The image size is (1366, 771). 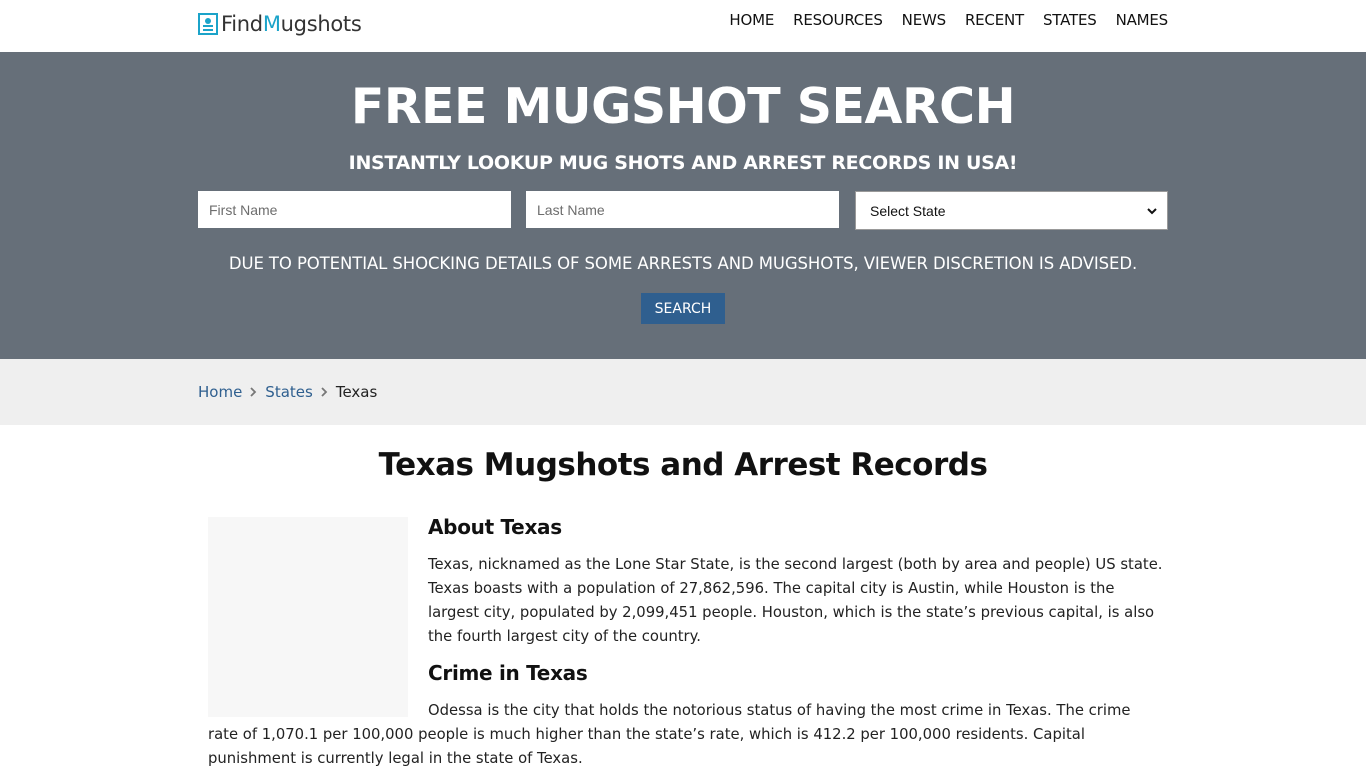 I want to click on about-heading: About Texas, so click(x=495, y=527).